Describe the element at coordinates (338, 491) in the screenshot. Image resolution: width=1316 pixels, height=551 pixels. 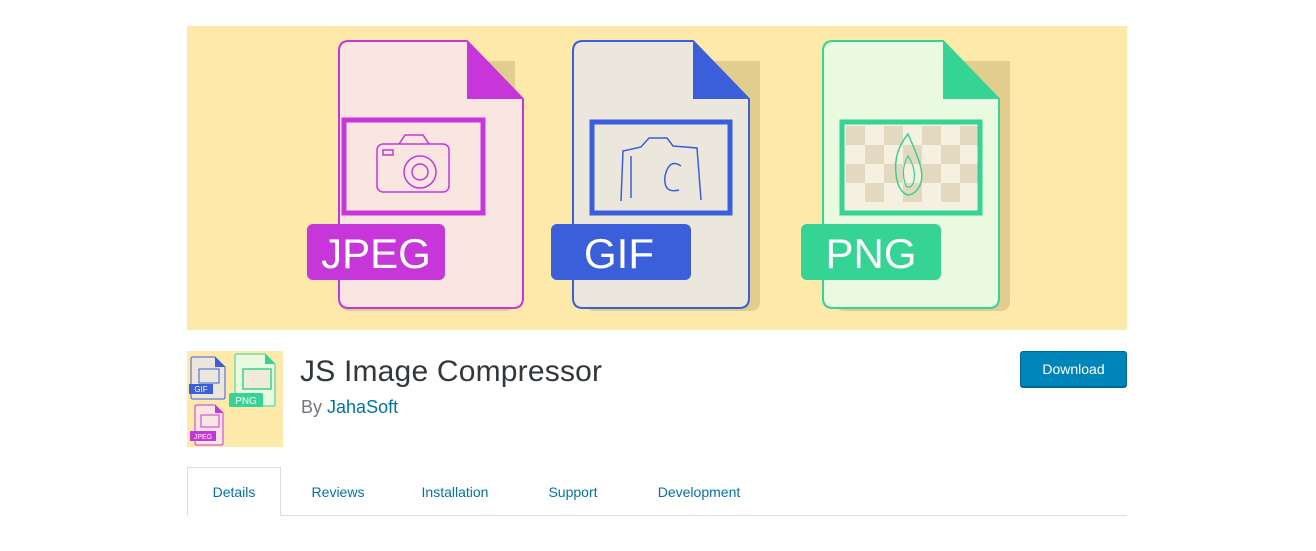
I see `tab-reviews: Reviews` at that location.